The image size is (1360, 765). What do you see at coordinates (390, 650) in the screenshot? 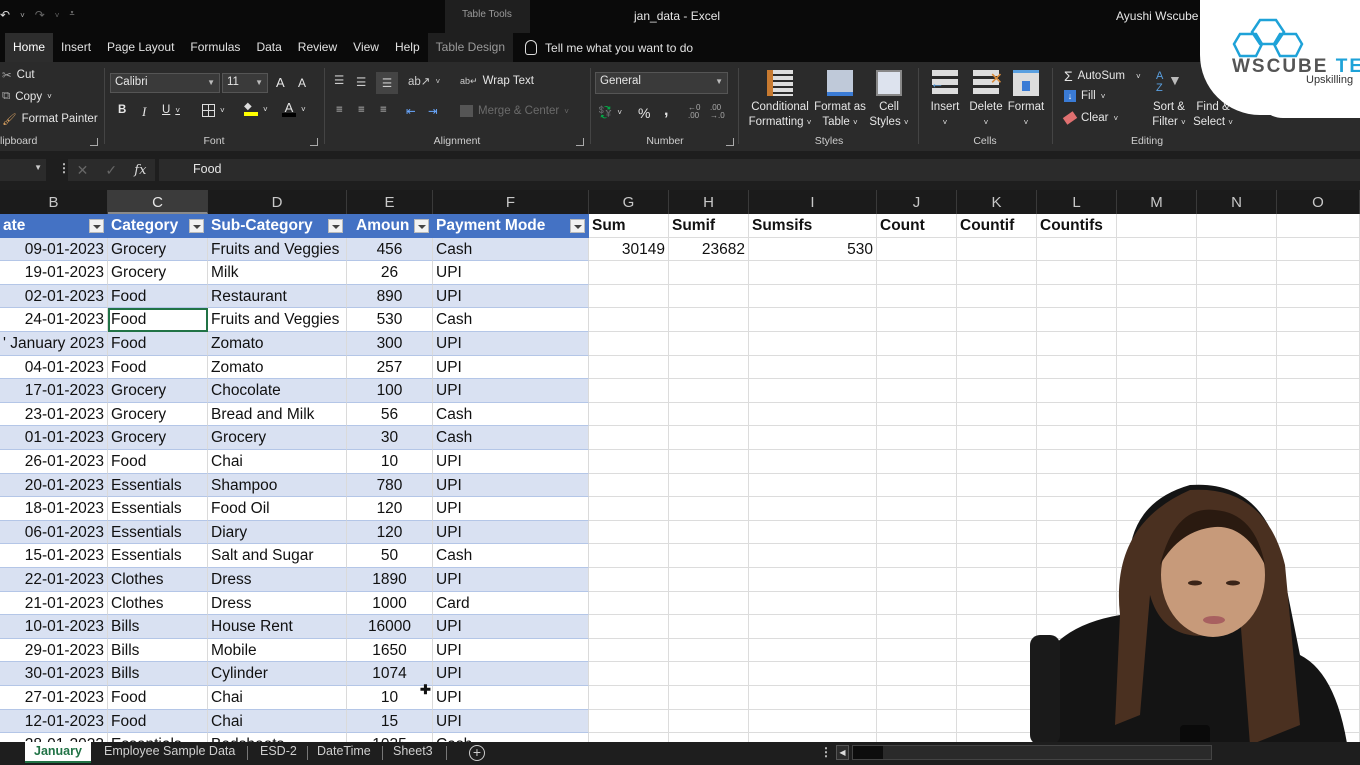
I see `amount-cell: 1650` at bounding box center [390, 650].